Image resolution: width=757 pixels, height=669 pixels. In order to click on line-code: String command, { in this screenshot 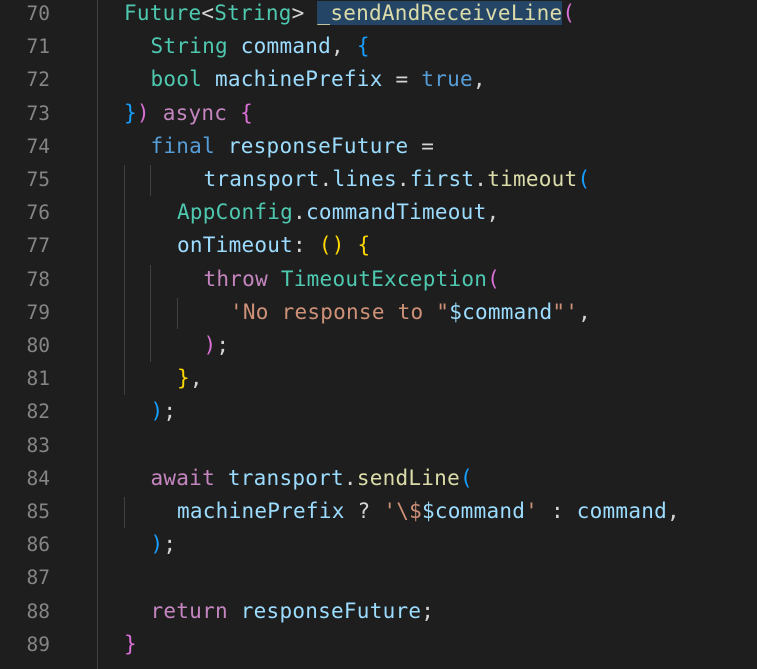, I will do `click(260, 46)`.